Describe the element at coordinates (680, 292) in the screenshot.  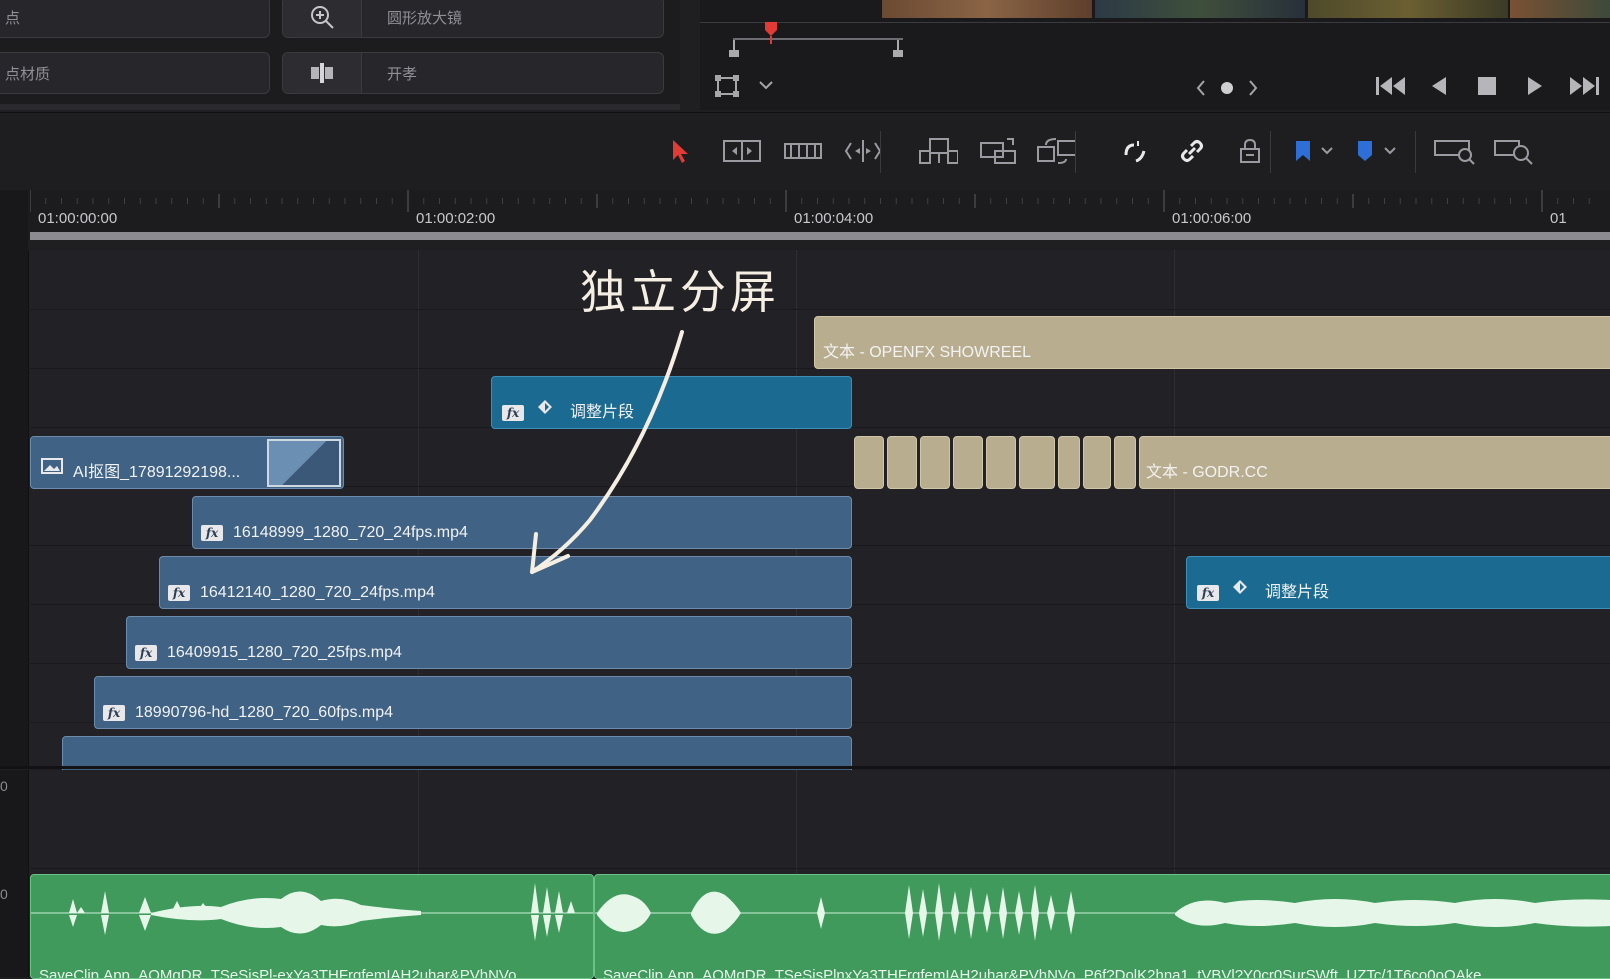
I see `annotation-text: 独立分屏` at that location.